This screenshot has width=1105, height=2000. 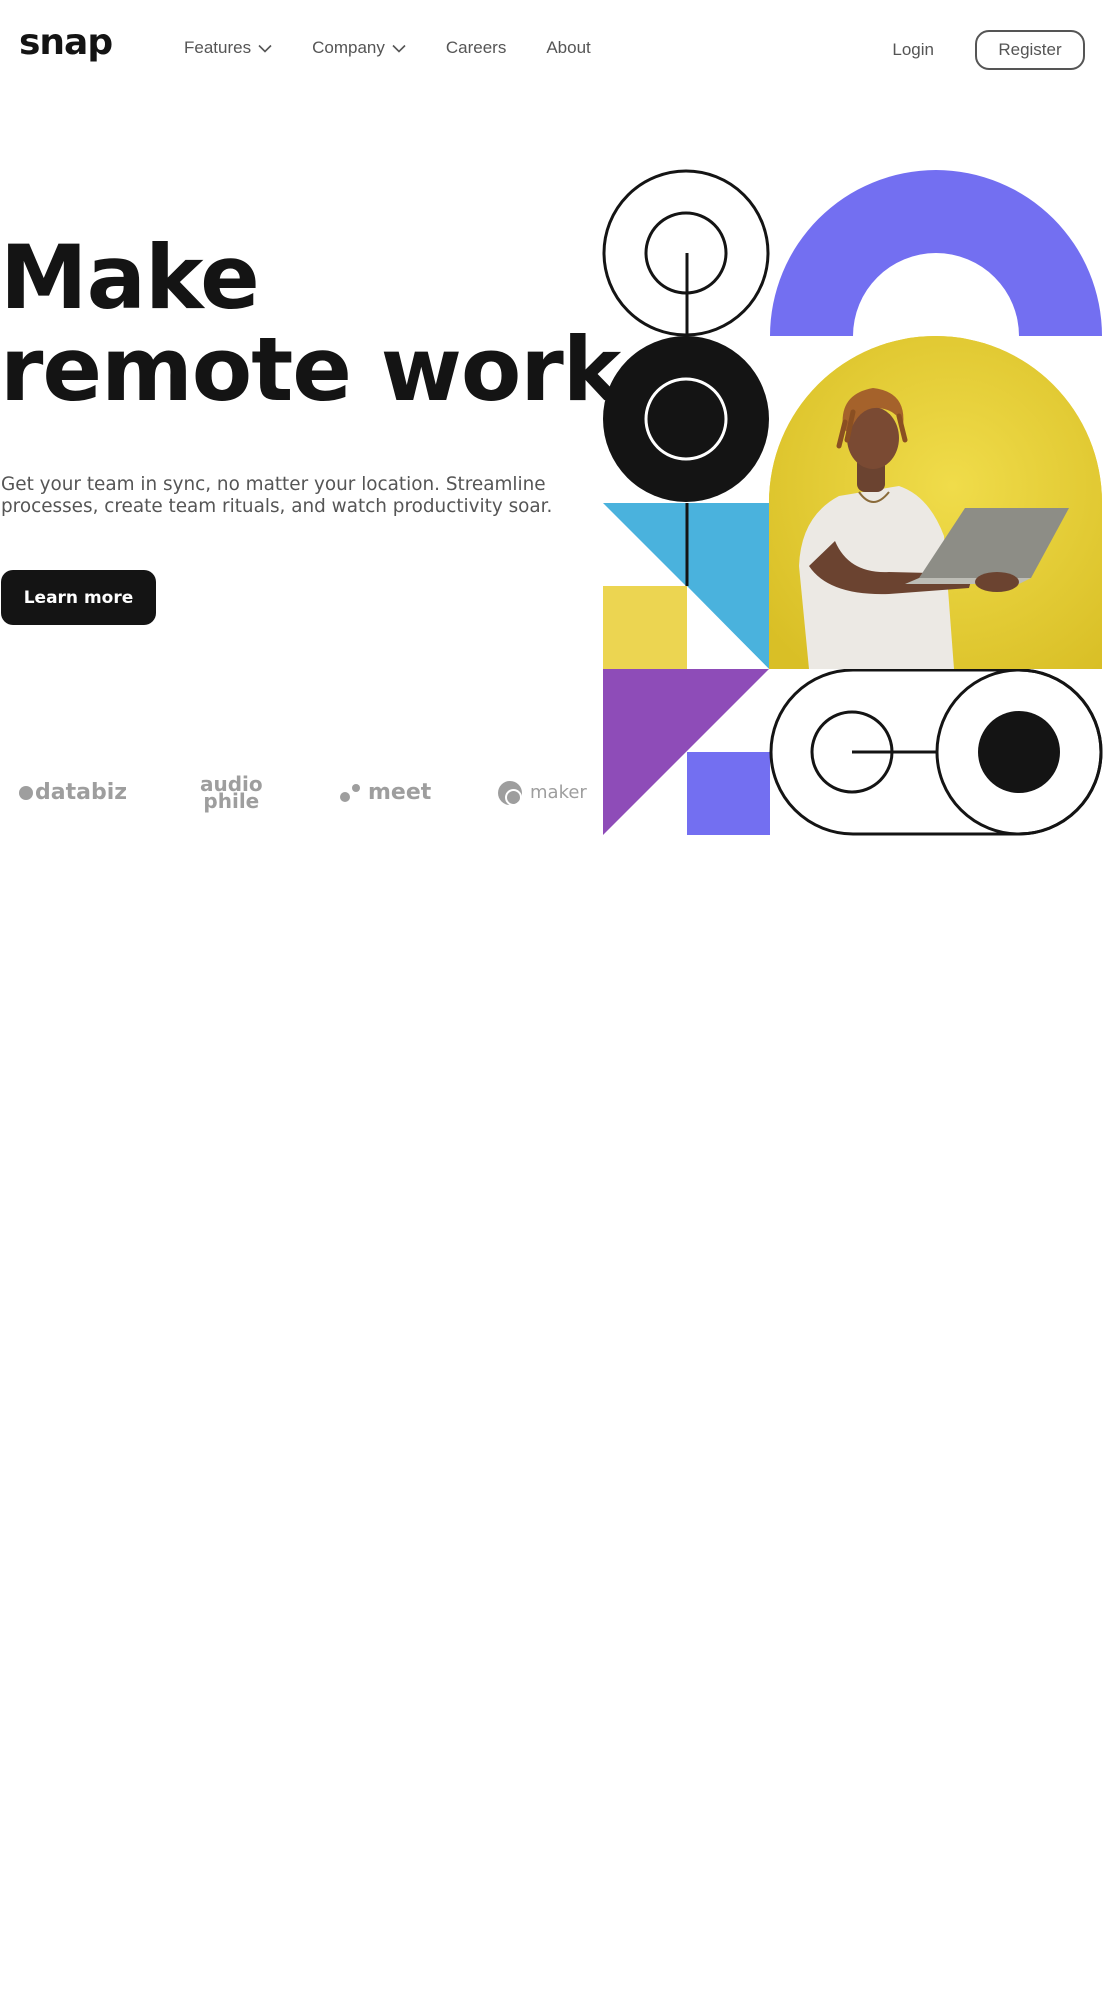 I want to click on nav-item-features: Features, so click(x=228, y=48).